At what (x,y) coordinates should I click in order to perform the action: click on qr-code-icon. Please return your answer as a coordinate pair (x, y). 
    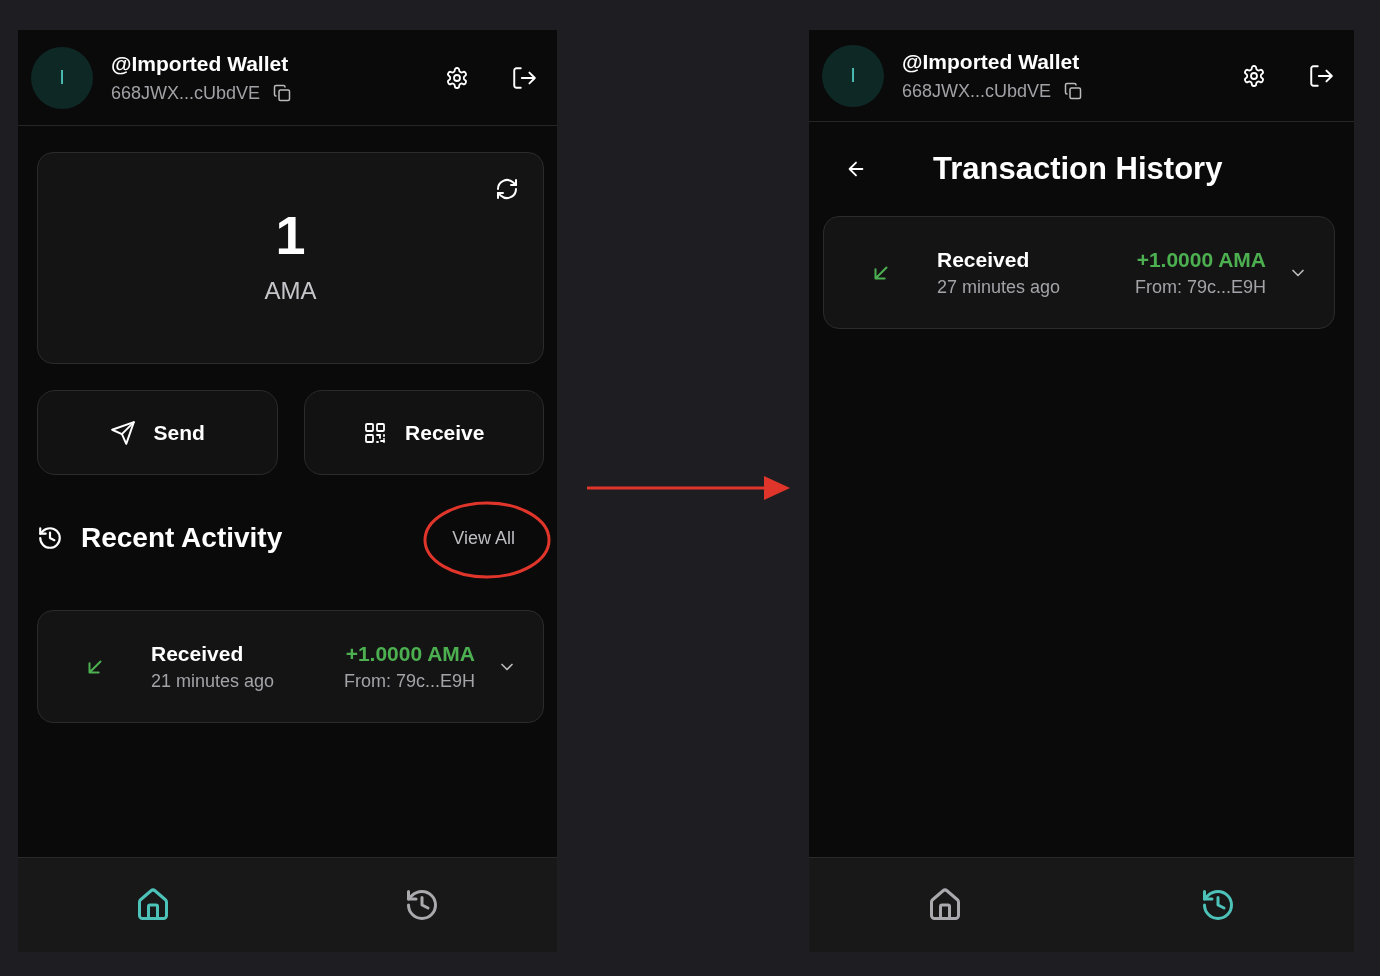
    Looking at the image, I should click on (375, 432).